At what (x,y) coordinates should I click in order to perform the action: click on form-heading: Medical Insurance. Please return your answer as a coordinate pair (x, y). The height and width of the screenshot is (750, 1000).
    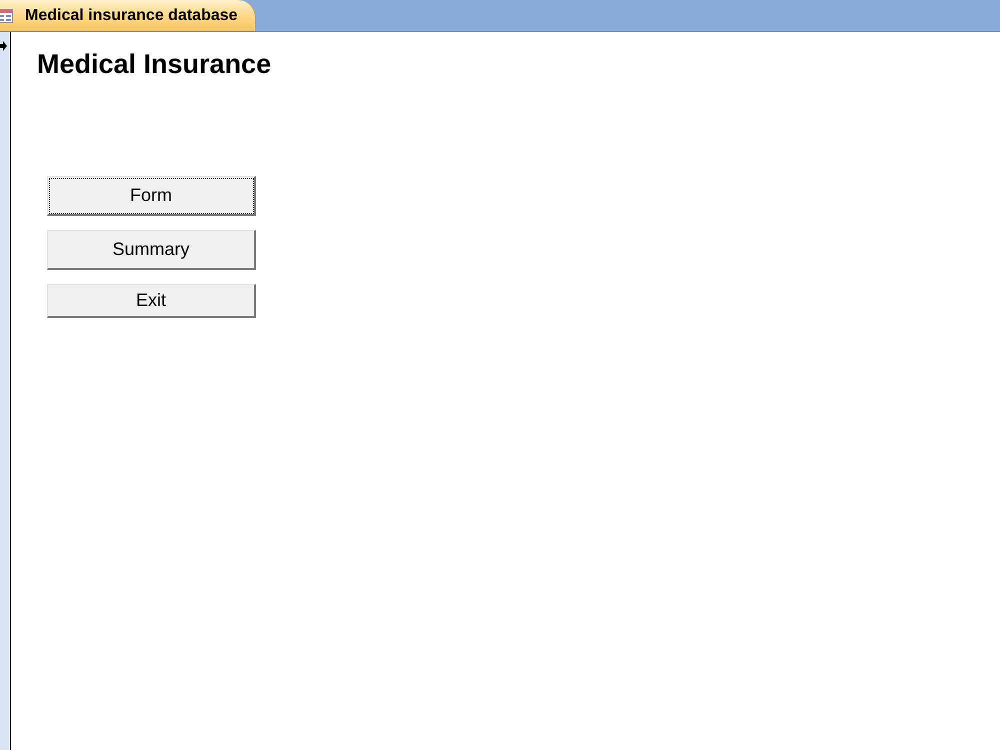
    Looking at the image, I should click on (154, 64).